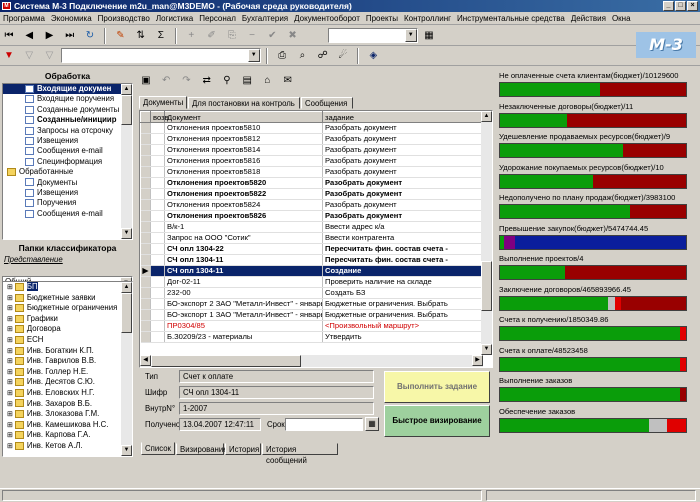  I want to click on next-record-icon: ▶, so click(49, 36).